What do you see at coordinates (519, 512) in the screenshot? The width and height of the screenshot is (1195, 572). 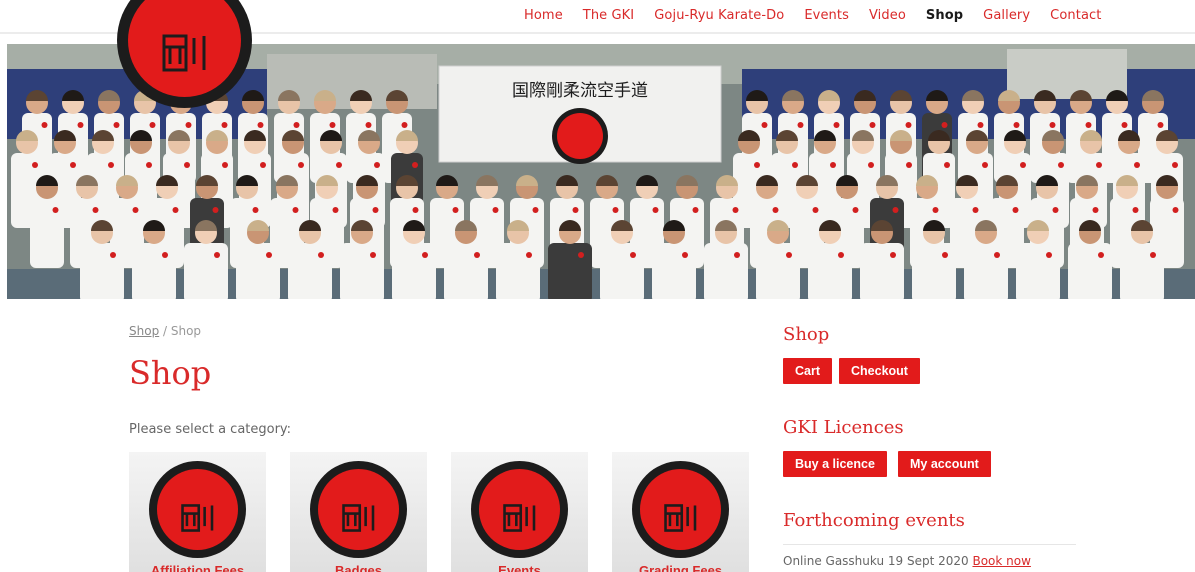 I see `category-events: Events` at bounding box center [519, 512].